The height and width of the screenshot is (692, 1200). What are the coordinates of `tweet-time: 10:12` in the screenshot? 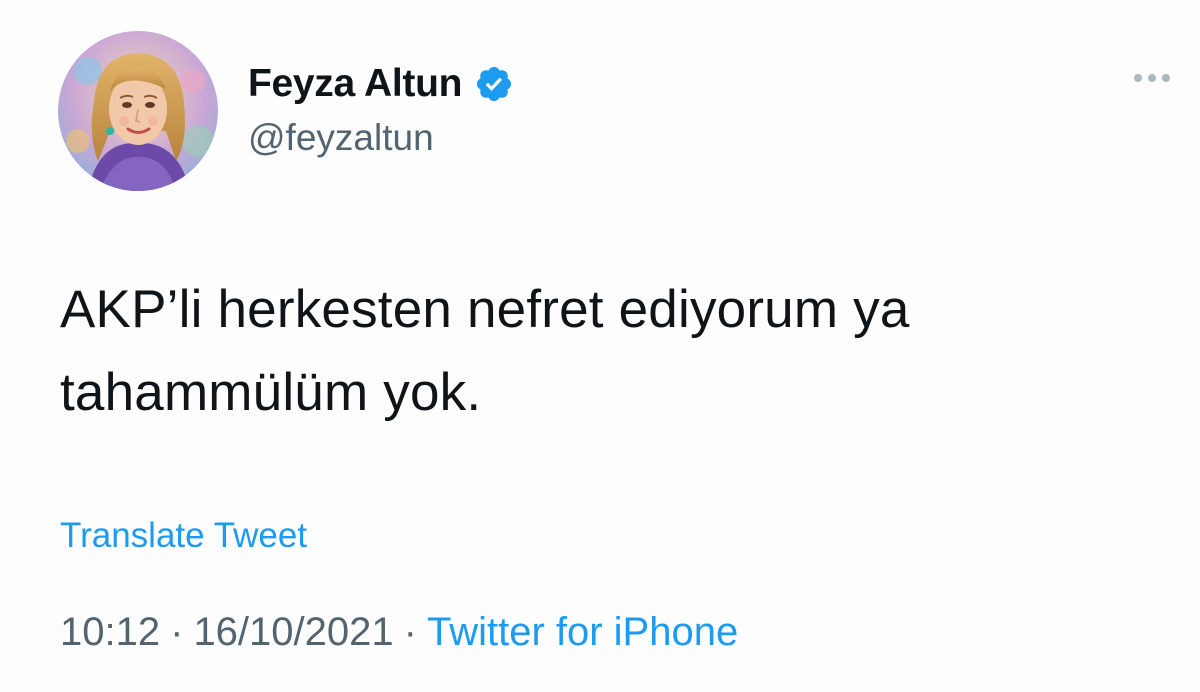 It's located at (110, 632).